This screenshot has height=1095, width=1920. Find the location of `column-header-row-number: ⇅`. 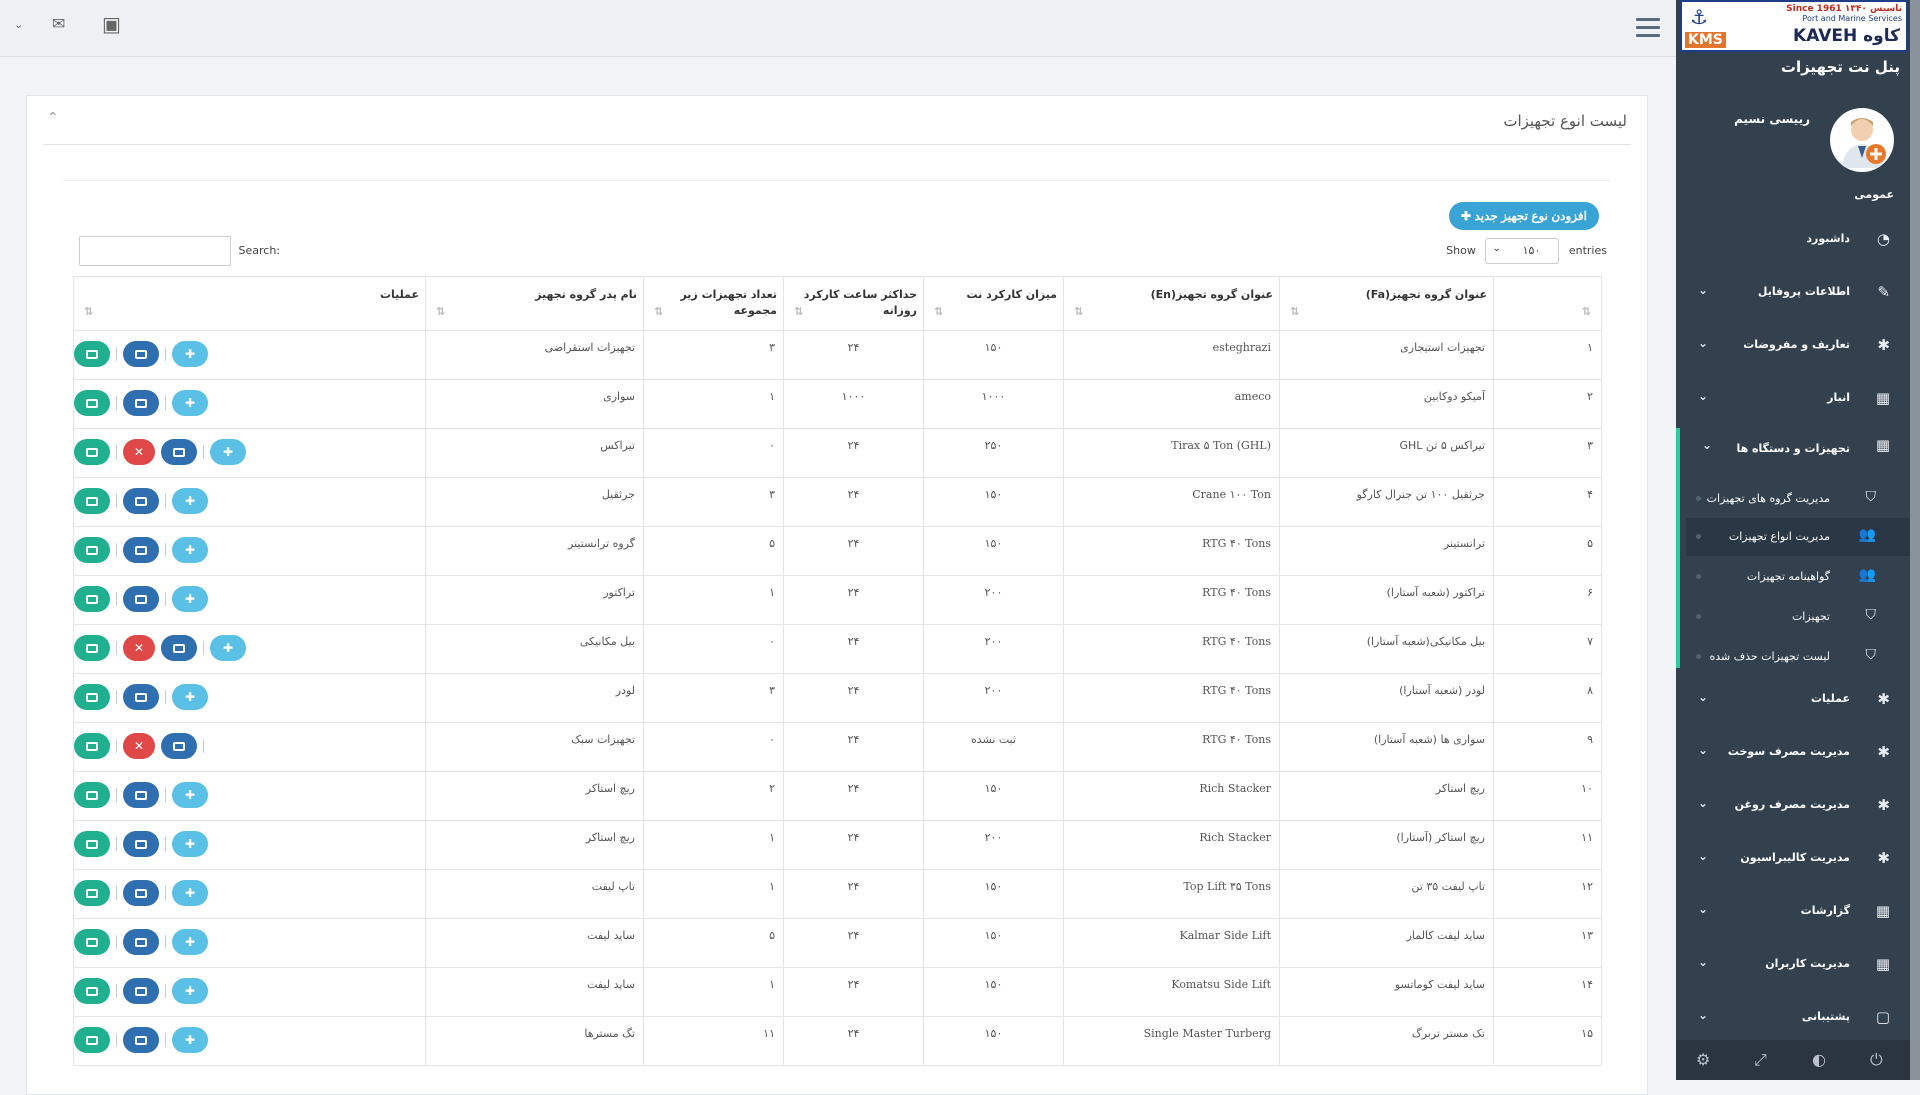

column-header-row-number: ⇅ is located at coordinates (1547, 303).